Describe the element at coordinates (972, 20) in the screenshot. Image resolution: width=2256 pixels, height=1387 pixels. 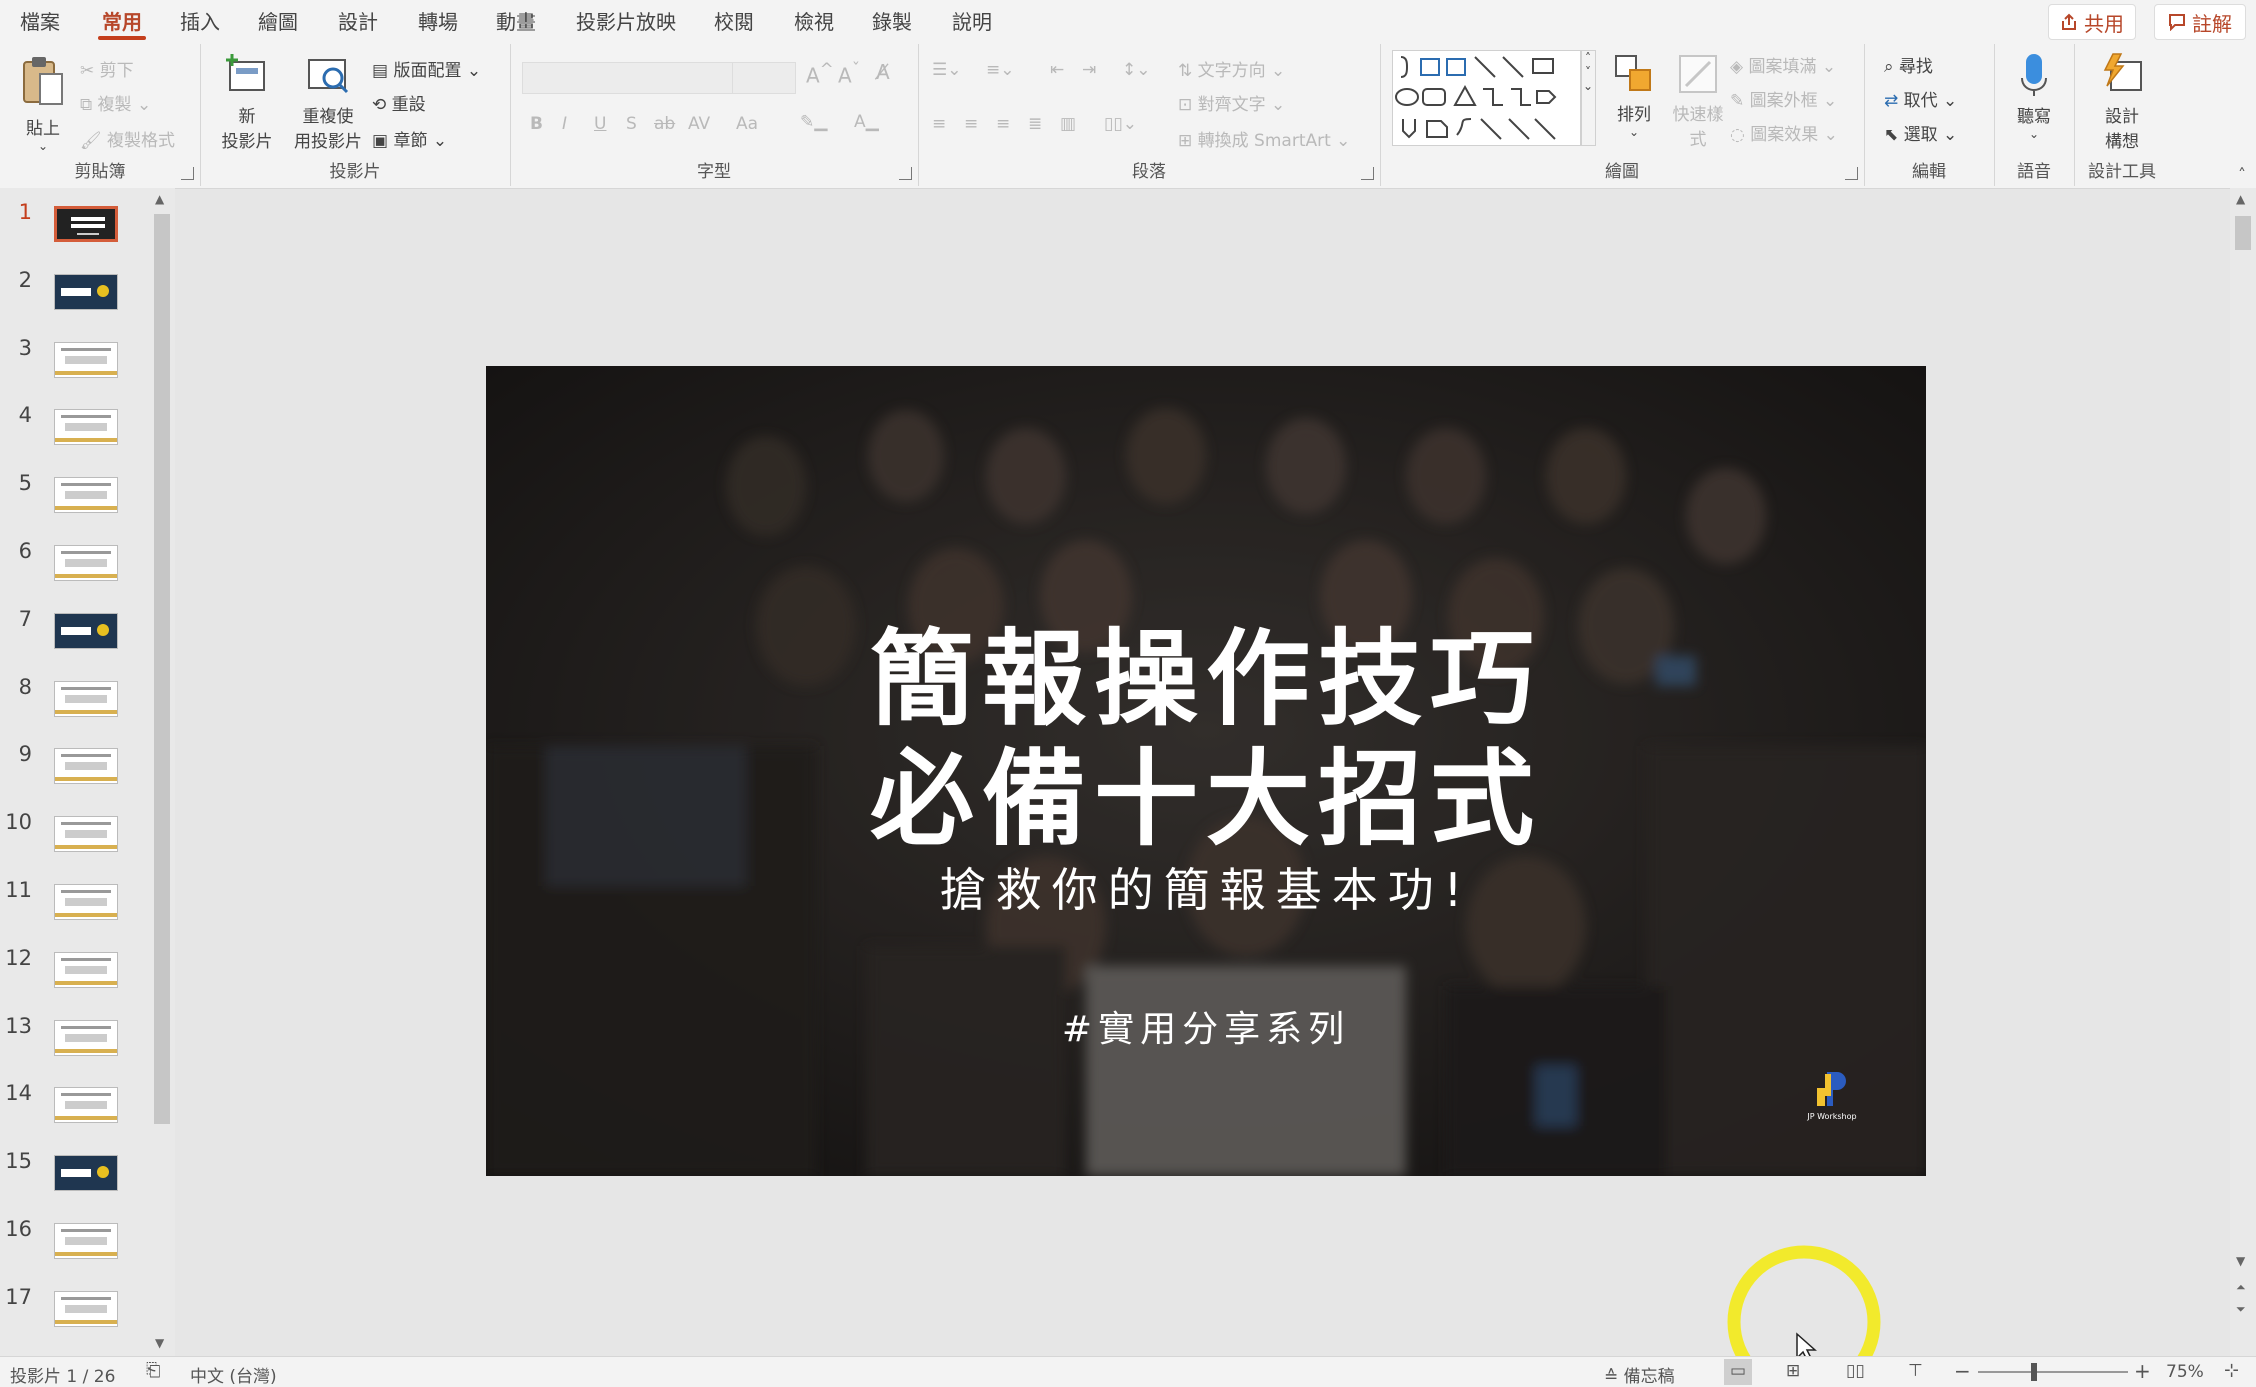
I see `tab-help: 說明` at that location.